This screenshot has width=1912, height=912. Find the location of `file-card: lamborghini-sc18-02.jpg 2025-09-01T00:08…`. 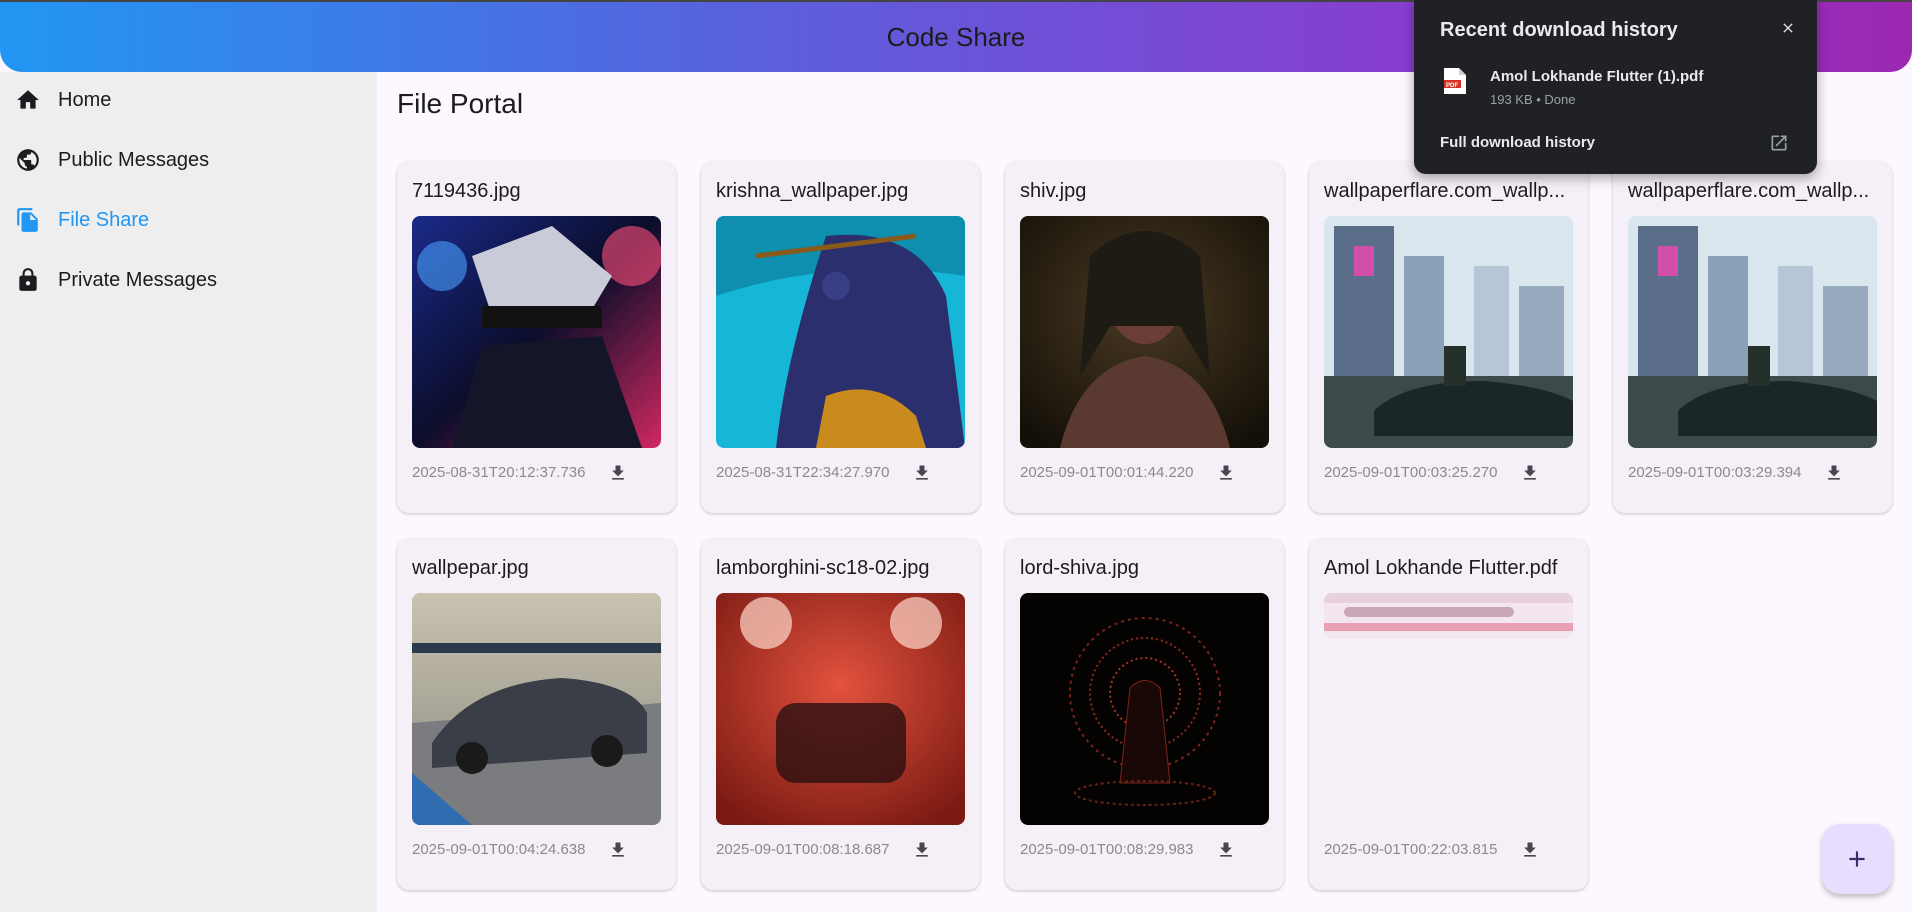

file-card: lamborghini-sc18-02.jpg 2025-09-01T00:08… is located at coordinates (840, 714).